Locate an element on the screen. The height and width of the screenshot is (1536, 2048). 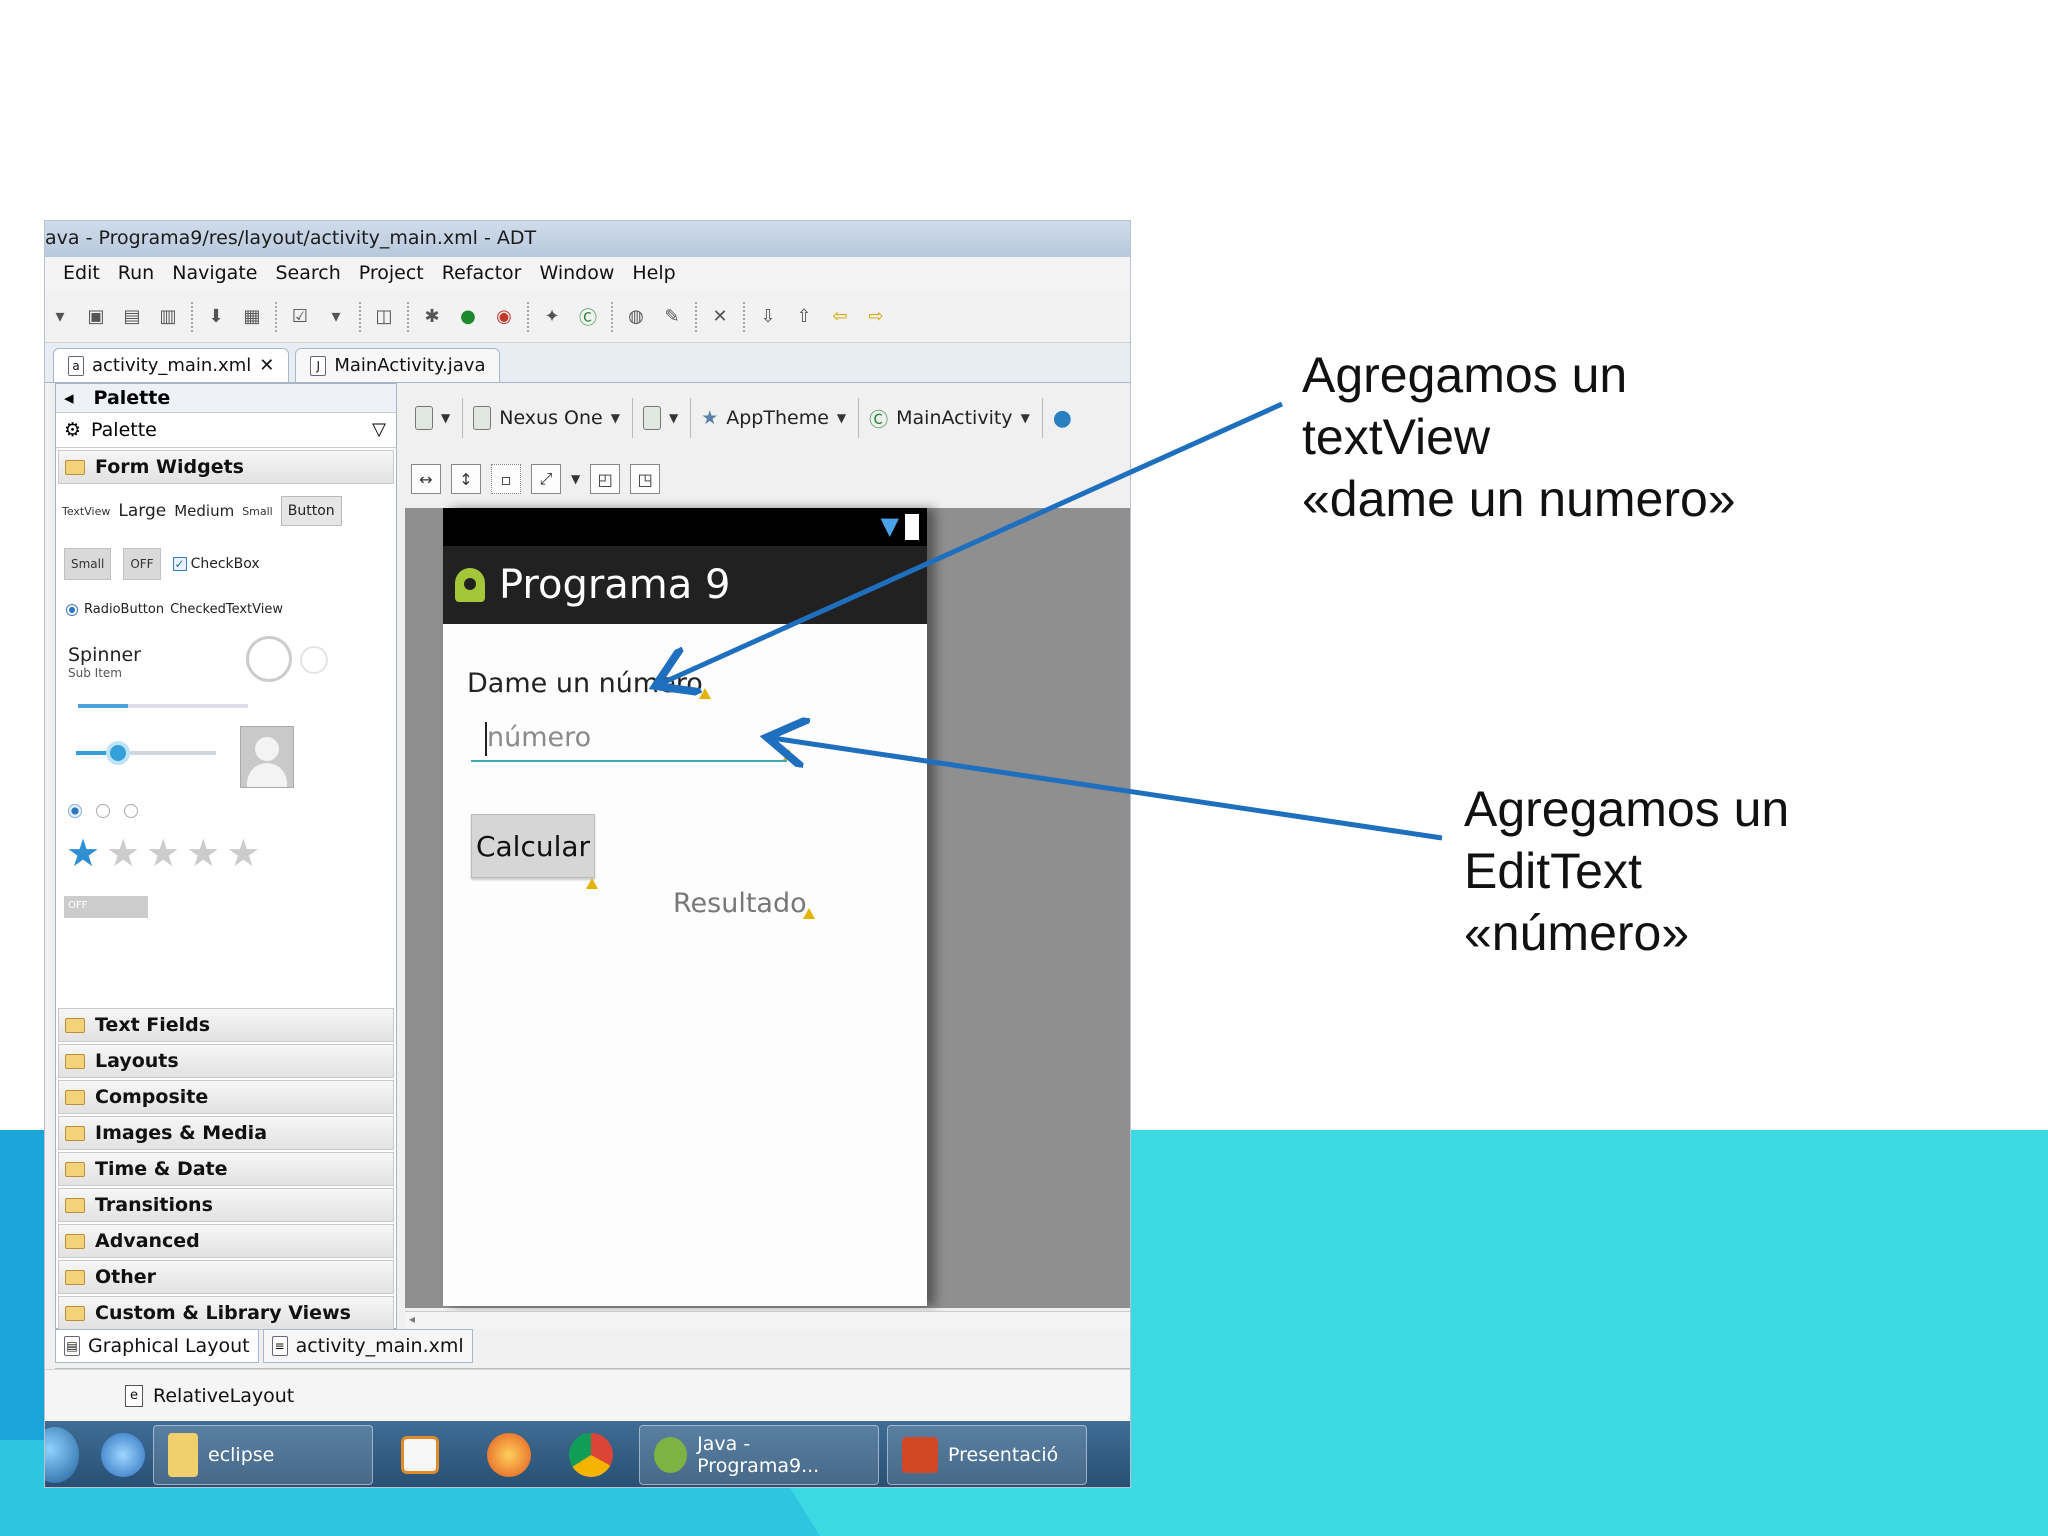
save-all-icon: ▤ is located at coordinates (132, 317).